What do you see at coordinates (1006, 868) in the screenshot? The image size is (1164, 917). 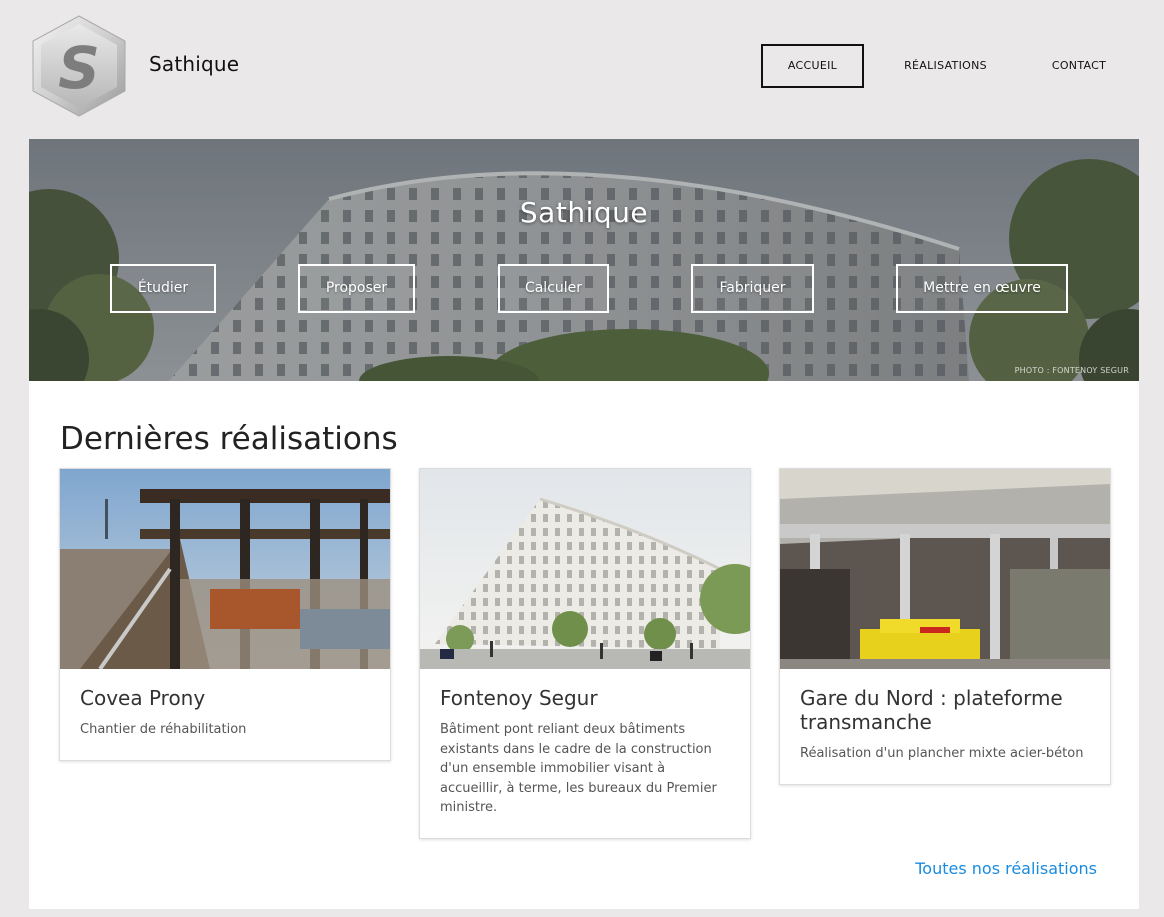 I see `all-projects-link: Toutes nos réalisations` at bounding box center [1006, 868].